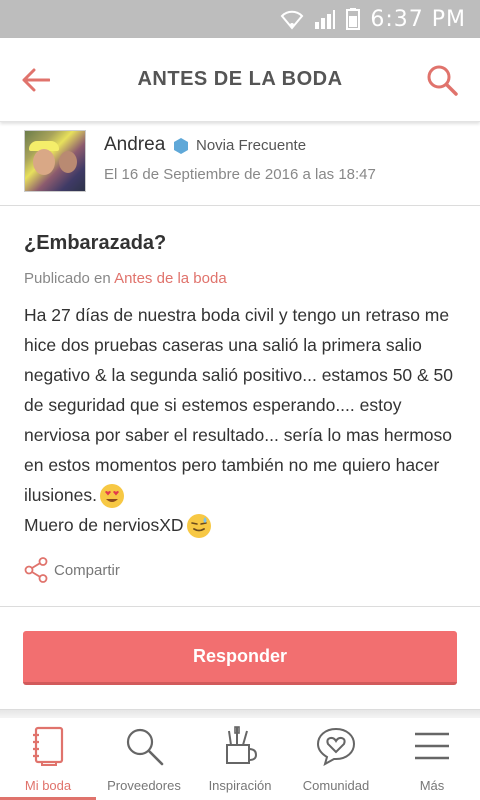  I want to click on post-body-text-2: Muero de nerviosXD, so click(104, 525).